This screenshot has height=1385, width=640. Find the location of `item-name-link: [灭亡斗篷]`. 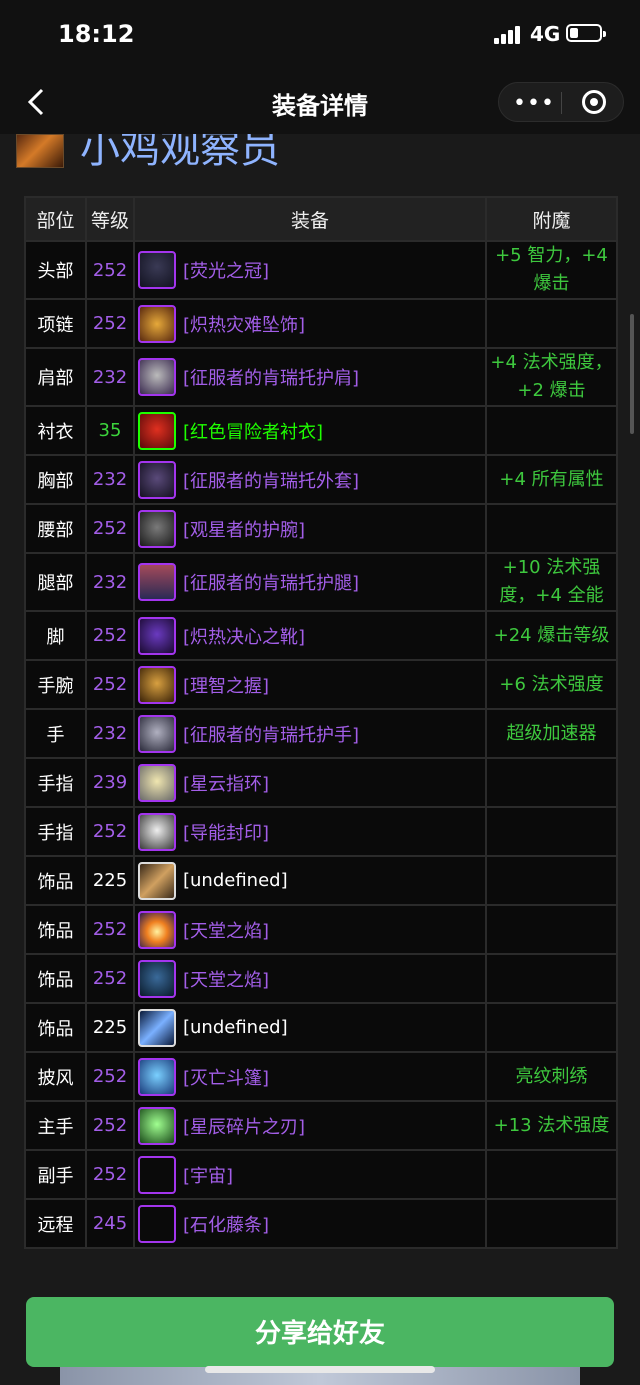

item-name-link: [灭亡斗篷] is located at coordinates (226, 1077).